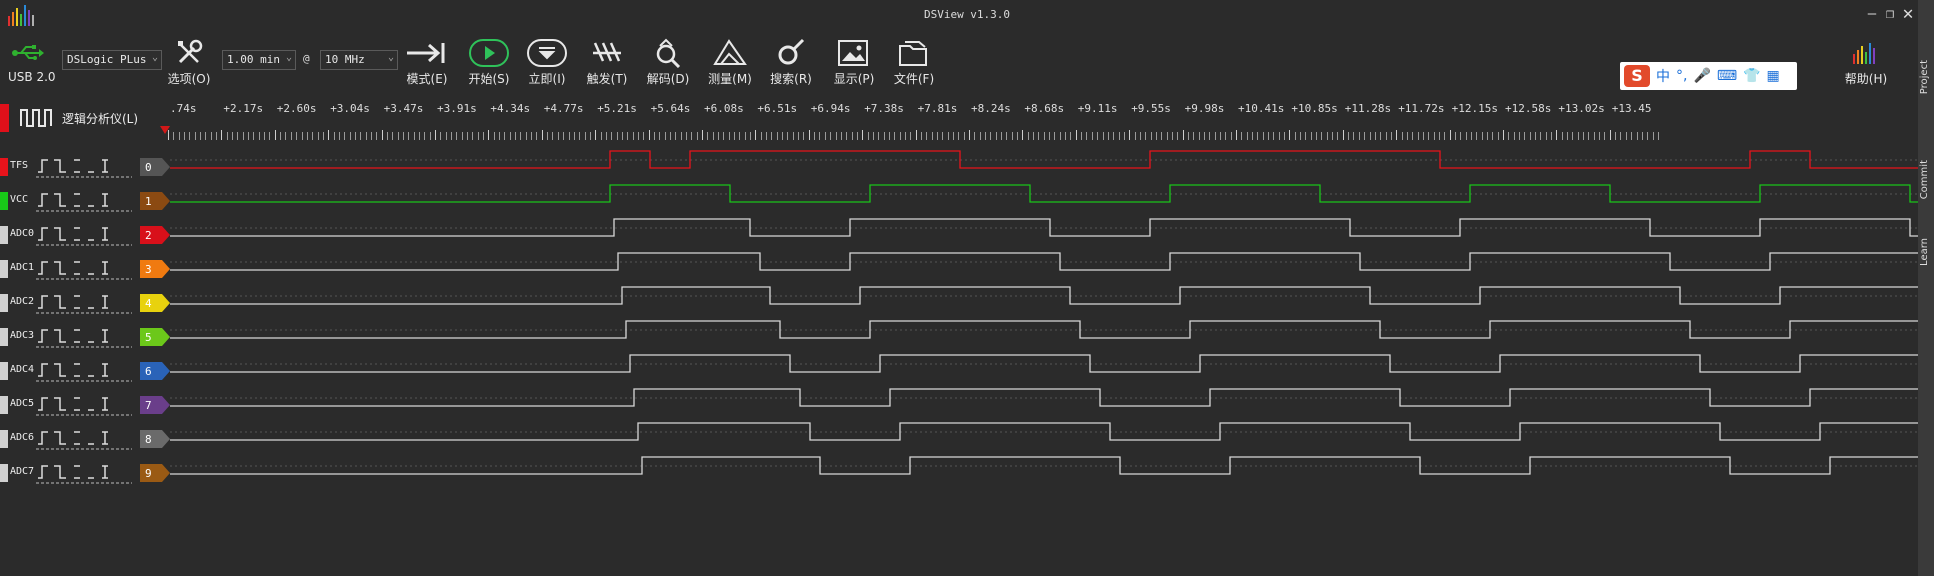 This screenshot has width=1934, height=576. What do you see at coordinates (148, 473) in the screenshot?
I see `channel-number: 9` at bounding box center [148, 473].